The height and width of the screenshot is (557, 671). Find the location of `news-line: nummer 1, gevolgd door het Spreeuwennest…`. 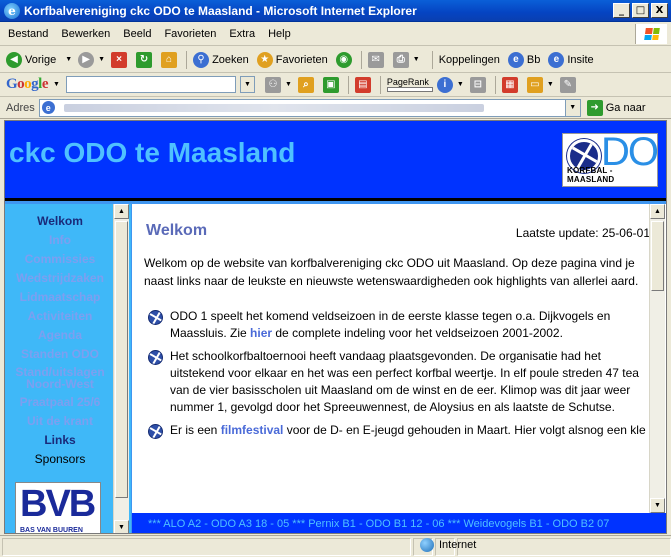

news-line: nummer 1, gevolgd door het Spreeuwennest… is located at coordinates (404, 407).